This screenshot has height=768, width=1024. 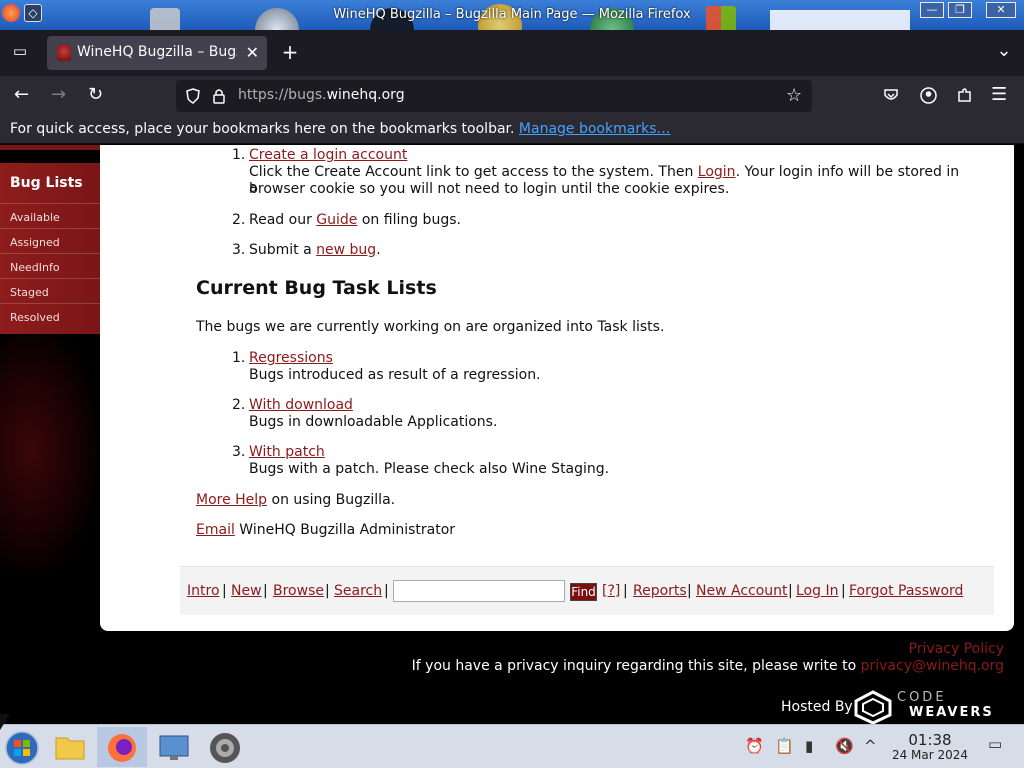 What do you see at coordinates (378, 250) in the screenshot?
I see `step3-b: .` at bounding box center [378, 250].